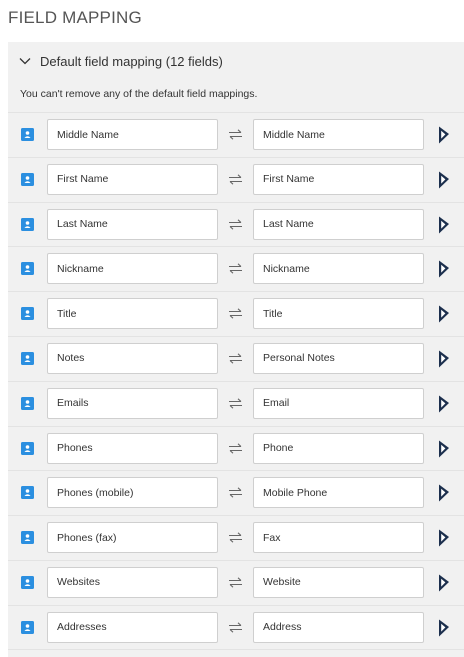  What do you see at coordinates (132, 314) in the screenshot?
I see `source-field: Title` at bounding box center [132, 314].